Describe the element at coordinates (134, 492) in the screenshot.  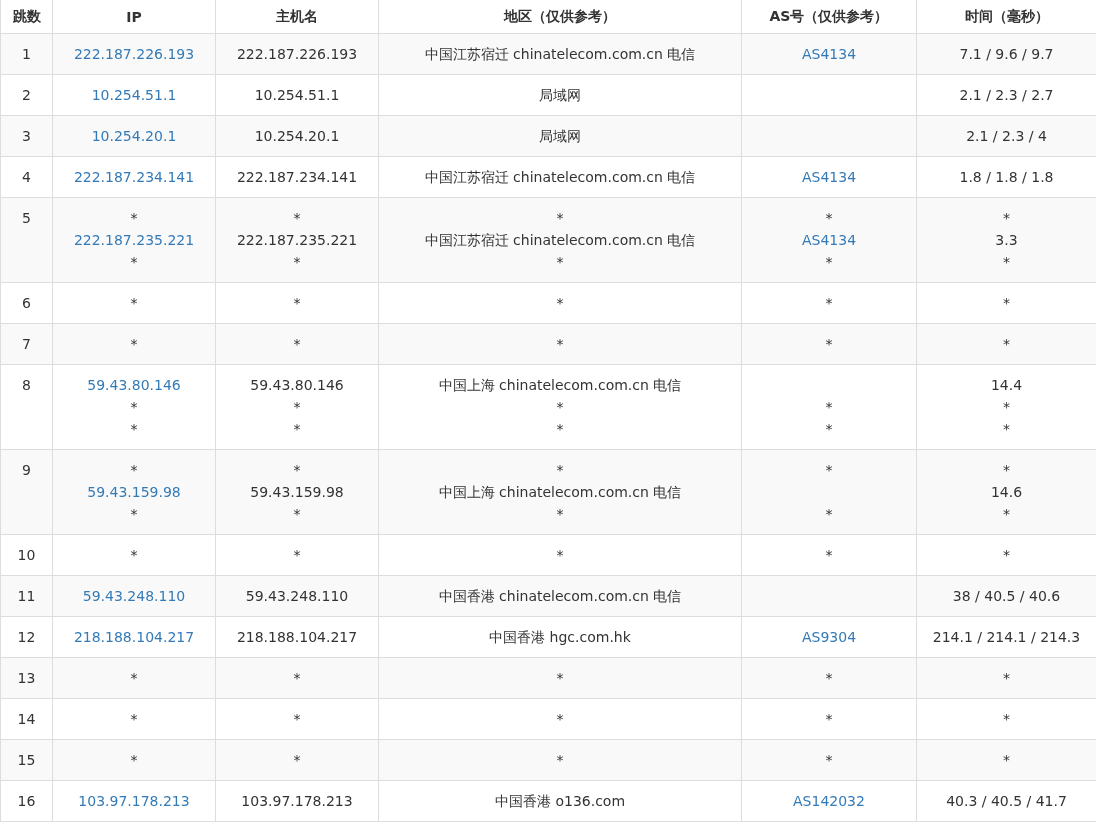
I see `ip-link: 59.43.159.98` at that location.